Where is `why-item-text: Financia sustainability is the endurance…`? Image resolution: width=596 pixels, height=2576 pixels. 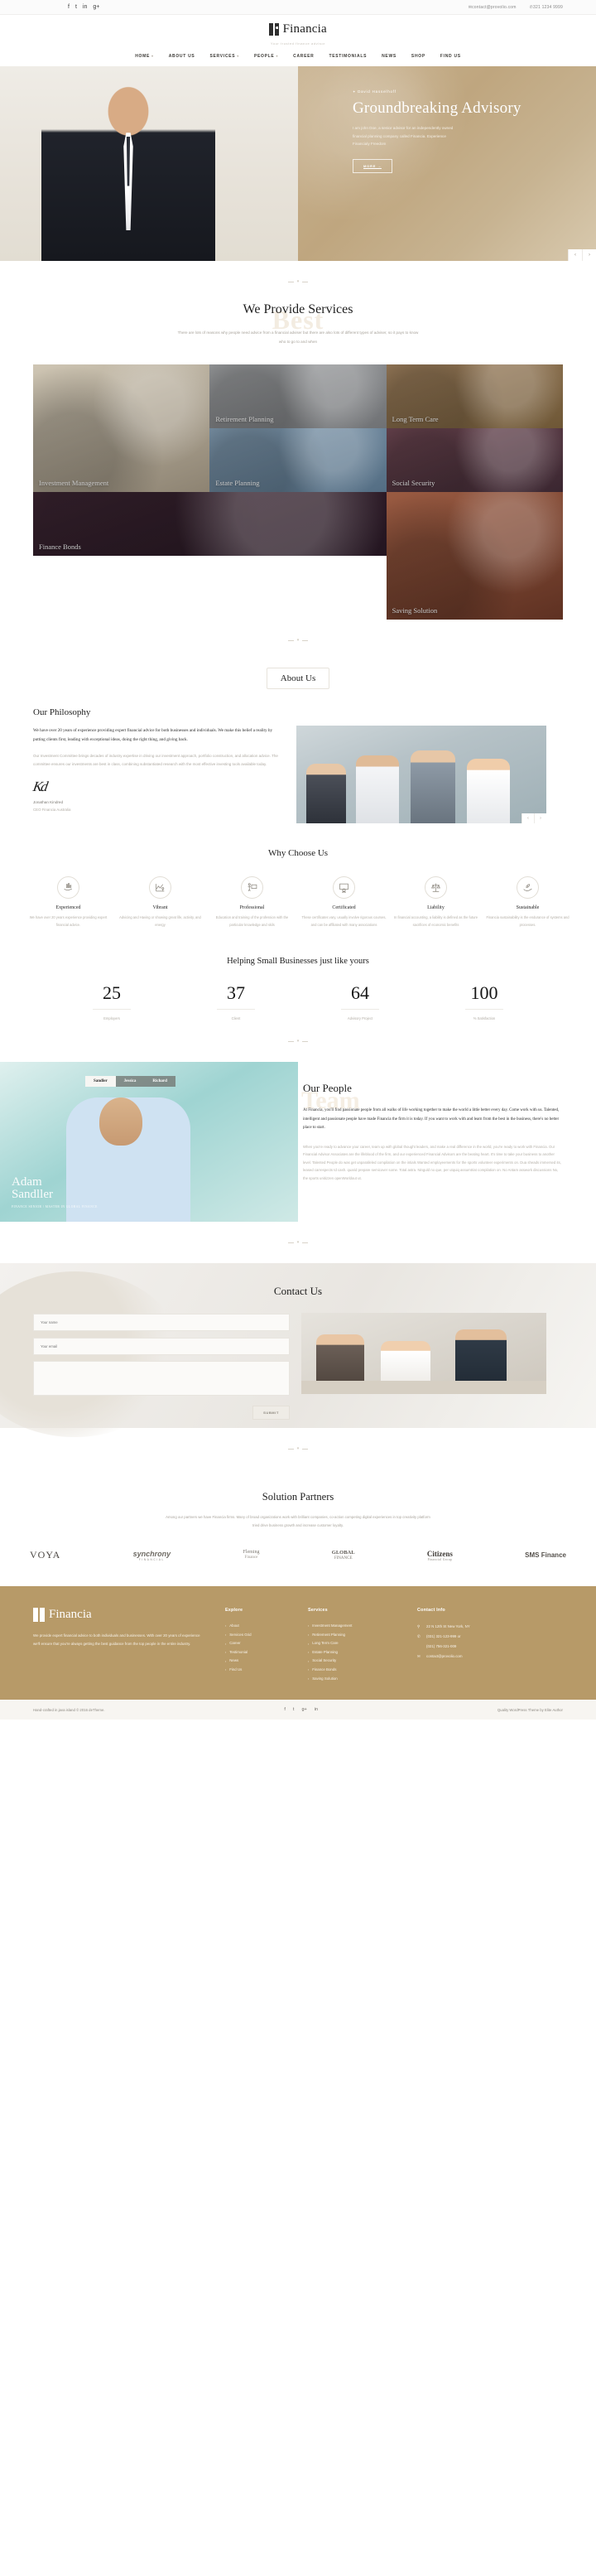 why-item-text: Financia sustainability is the endurance… is located at coordinates (528, 921).